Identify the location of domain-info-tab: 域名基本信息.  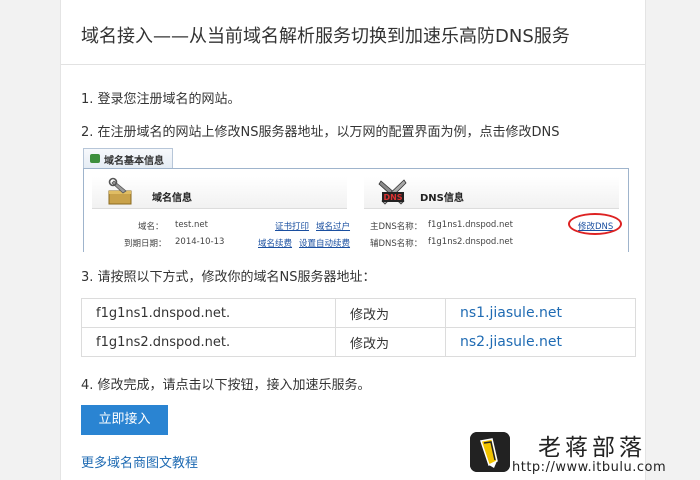
(128, 158).